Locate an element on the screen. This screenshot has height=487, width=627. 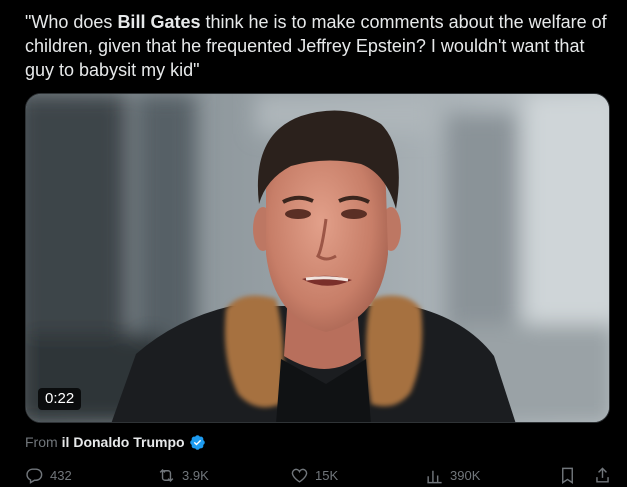
bookmark-icon is located at coordinates (567, 475).